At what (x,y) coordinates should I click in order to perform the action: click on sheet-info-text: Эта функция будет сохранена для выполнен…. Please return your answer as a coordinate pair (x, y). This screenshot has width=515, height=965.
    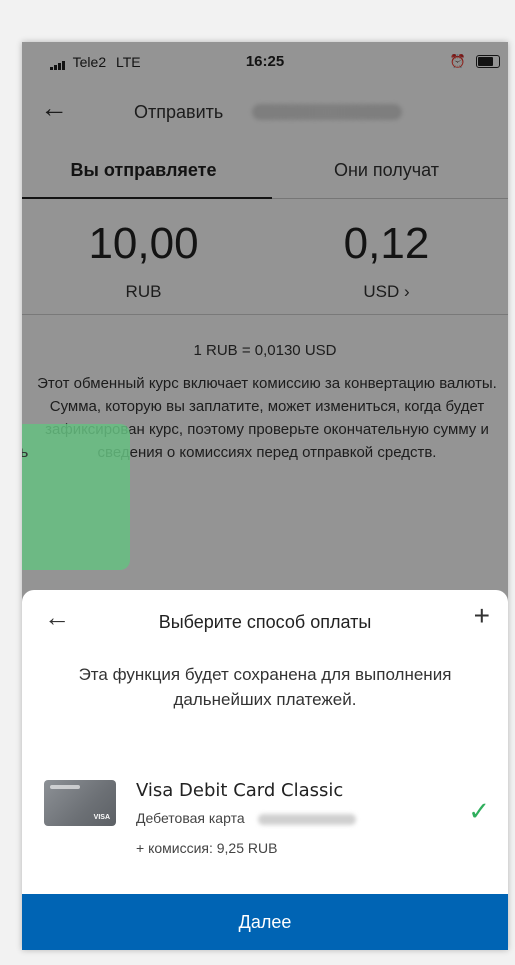
    Looking at the image, I should click on (265, 687).